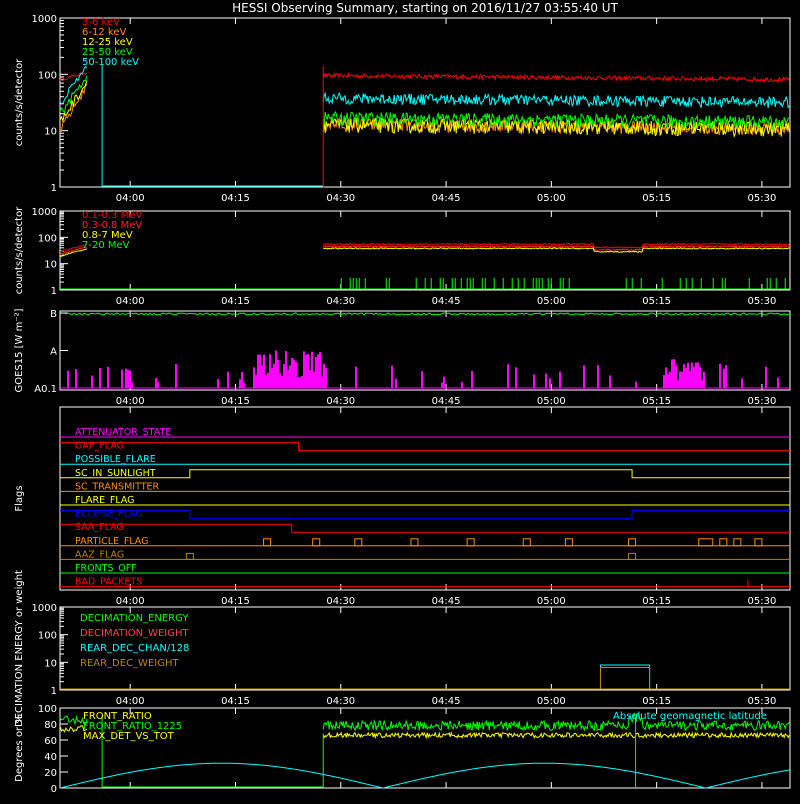 The height and width of the screenshot is (804, 800). Describe the element at coordinates (129, 663) in the screenshot. I see `legend-entry: REAR_DEC_WEIGHT` at that location.